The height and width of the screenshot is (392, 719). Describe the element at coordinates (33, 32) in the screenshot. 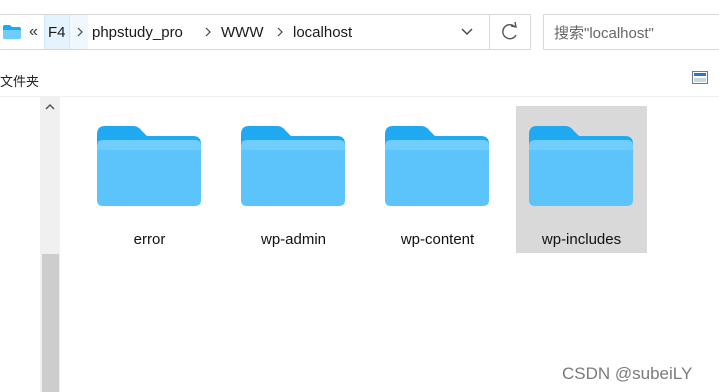

I see `overflow-chevron: «` at that location.